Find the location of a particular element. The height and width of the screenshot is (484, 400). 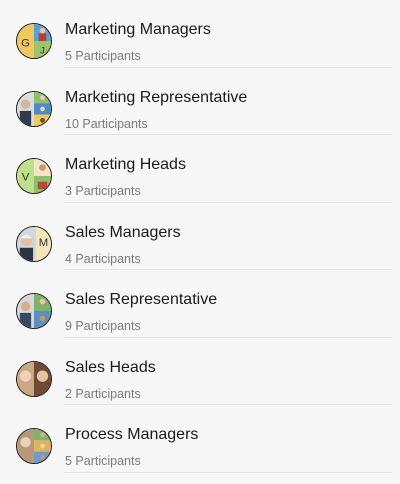

participant-count: 3 Participants is located at coordinates (103, 191).